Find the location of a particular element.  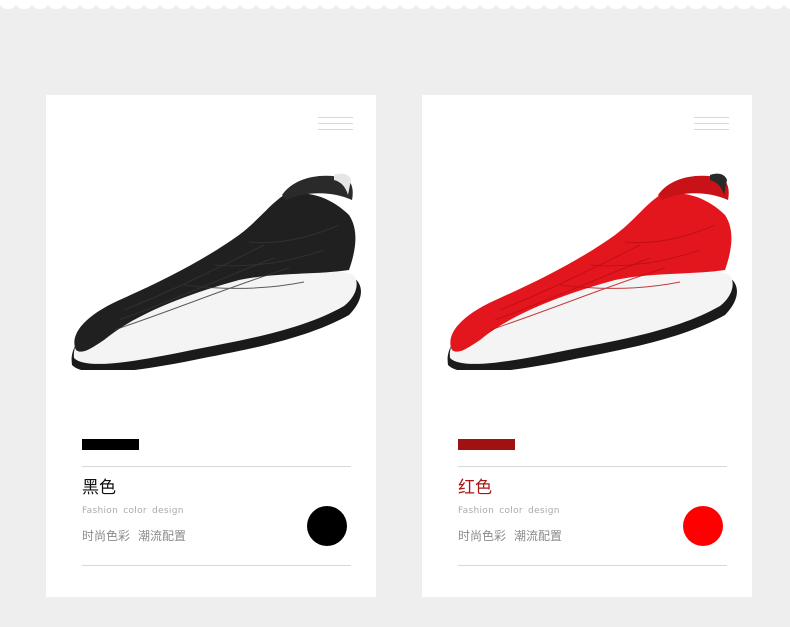

color-name-red: 红色 is located at coordinates (475, 488).